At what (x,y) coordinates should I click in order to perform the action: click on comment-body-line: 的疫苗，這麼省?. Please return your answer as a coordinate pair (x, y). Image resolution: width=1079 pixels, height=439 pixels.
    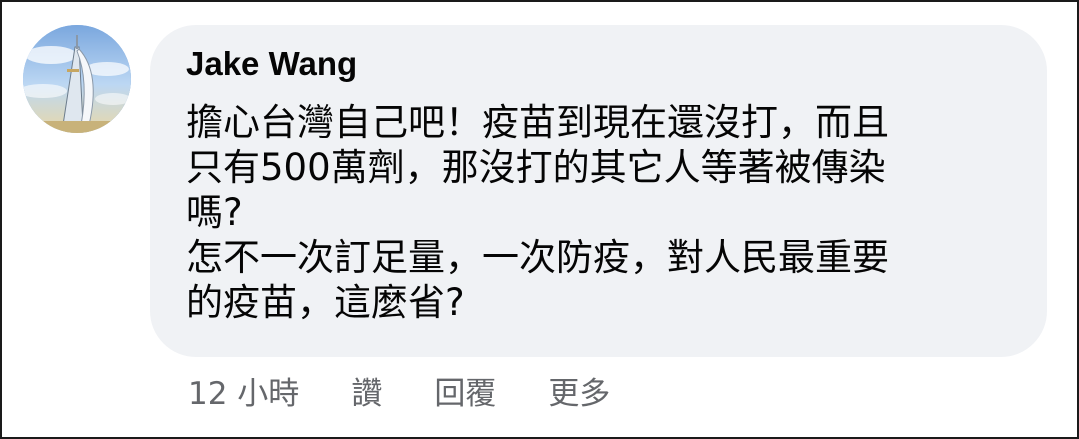
    Looking at the image, I should click on (325, 302).